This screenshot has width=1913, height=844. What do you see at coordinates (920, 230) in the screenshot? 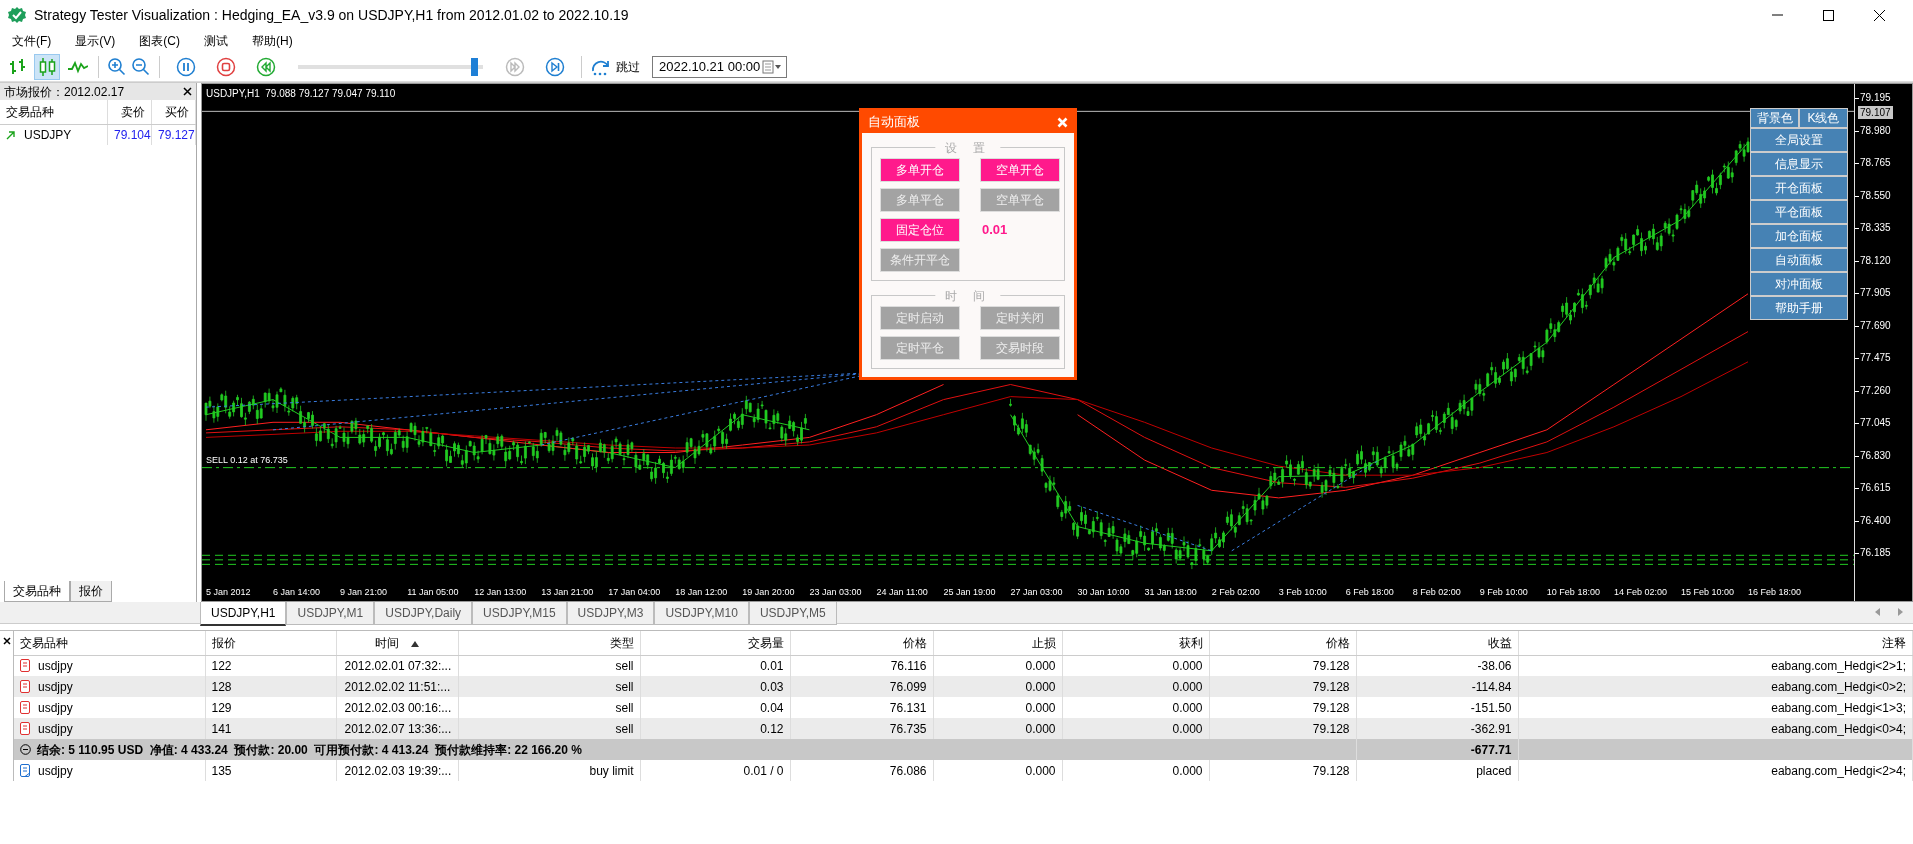
I see `panel-button: 固定仓位` at bounding box center [920, 230].